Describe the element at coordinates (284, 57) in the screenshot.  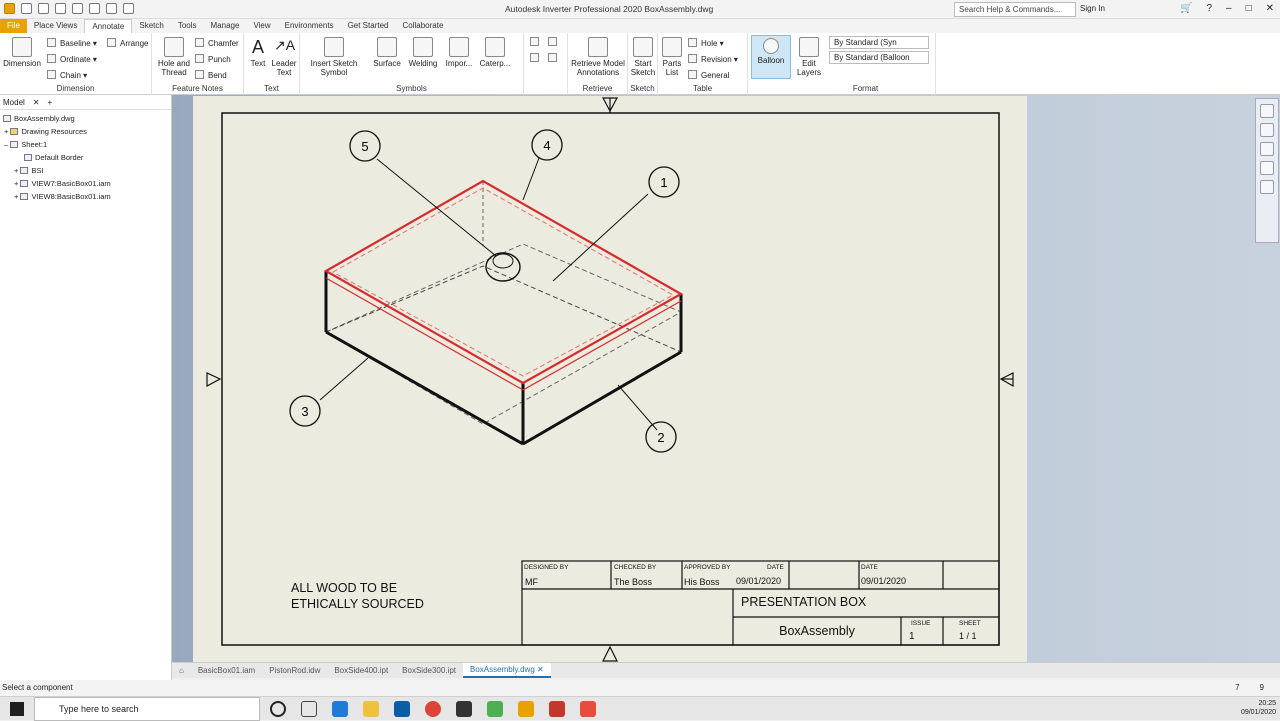
I see `leader-text-button: ↗A Leader Text` at that location.